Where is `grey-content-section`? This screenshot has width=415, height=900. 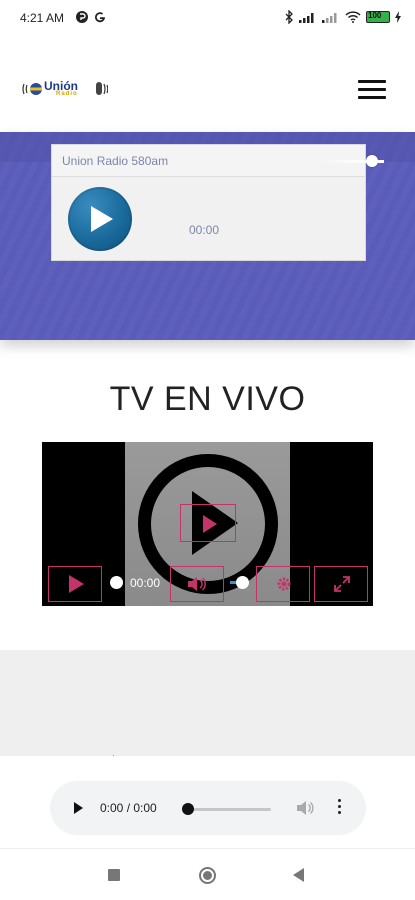 grey-content-section is located at coordinates (207, 705).